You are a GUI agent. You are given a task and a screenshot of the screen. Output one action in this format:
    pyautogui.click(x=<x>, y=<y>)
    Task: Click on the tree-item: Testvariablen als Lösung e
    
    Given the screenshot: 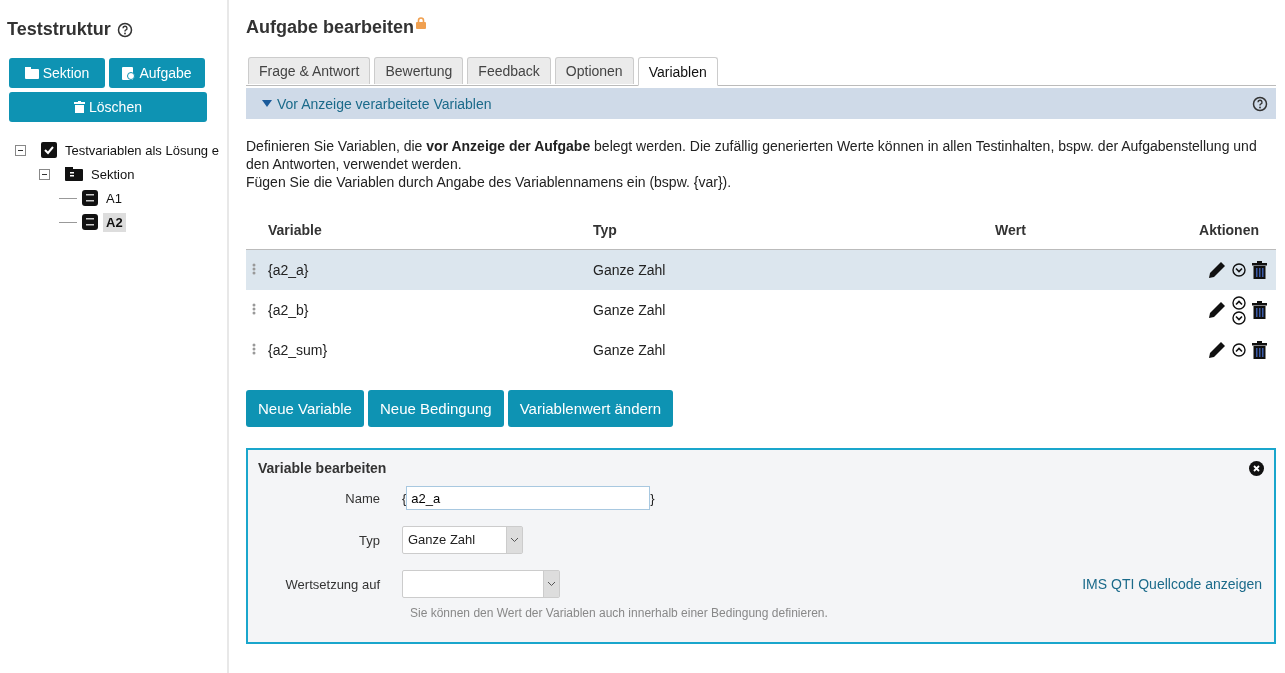 What is the action you would take?
    pyautogui.click(x=142, y=150)
    